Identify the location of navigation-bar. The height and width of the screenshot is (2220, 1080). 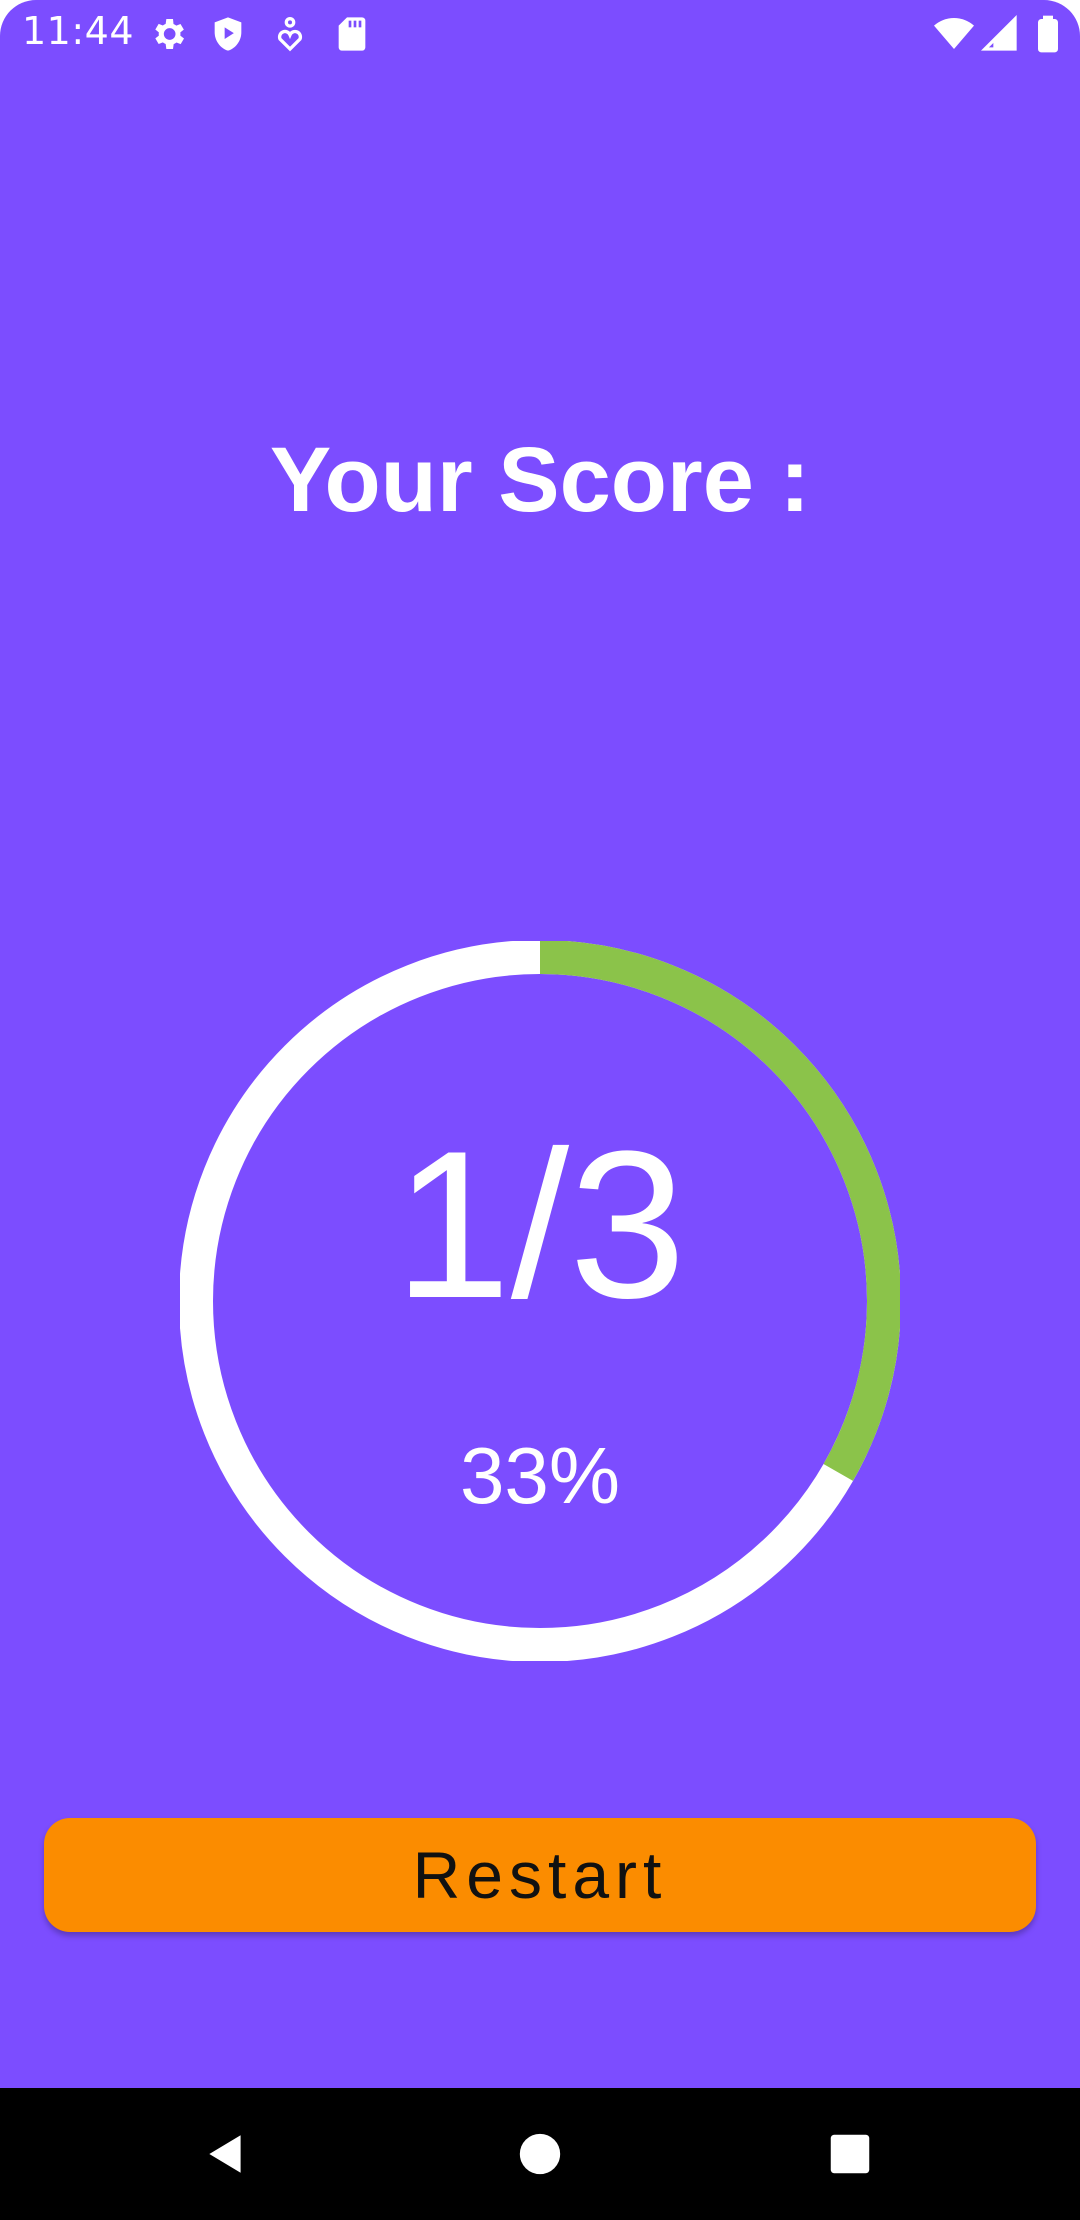
(540, 2154).